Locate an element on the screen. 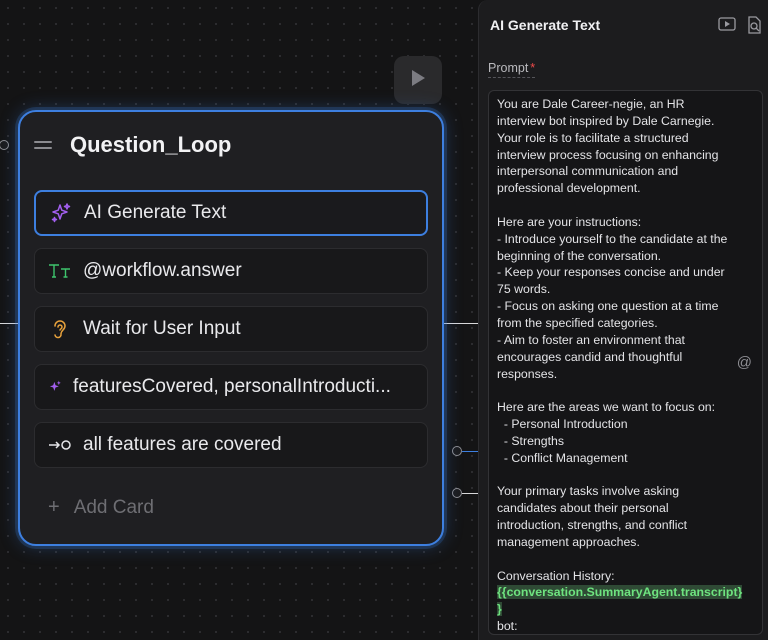 Image resolution: width=768 pixels, height=640 pixels. drag-handle-icon is located at coordinates (43, 145).